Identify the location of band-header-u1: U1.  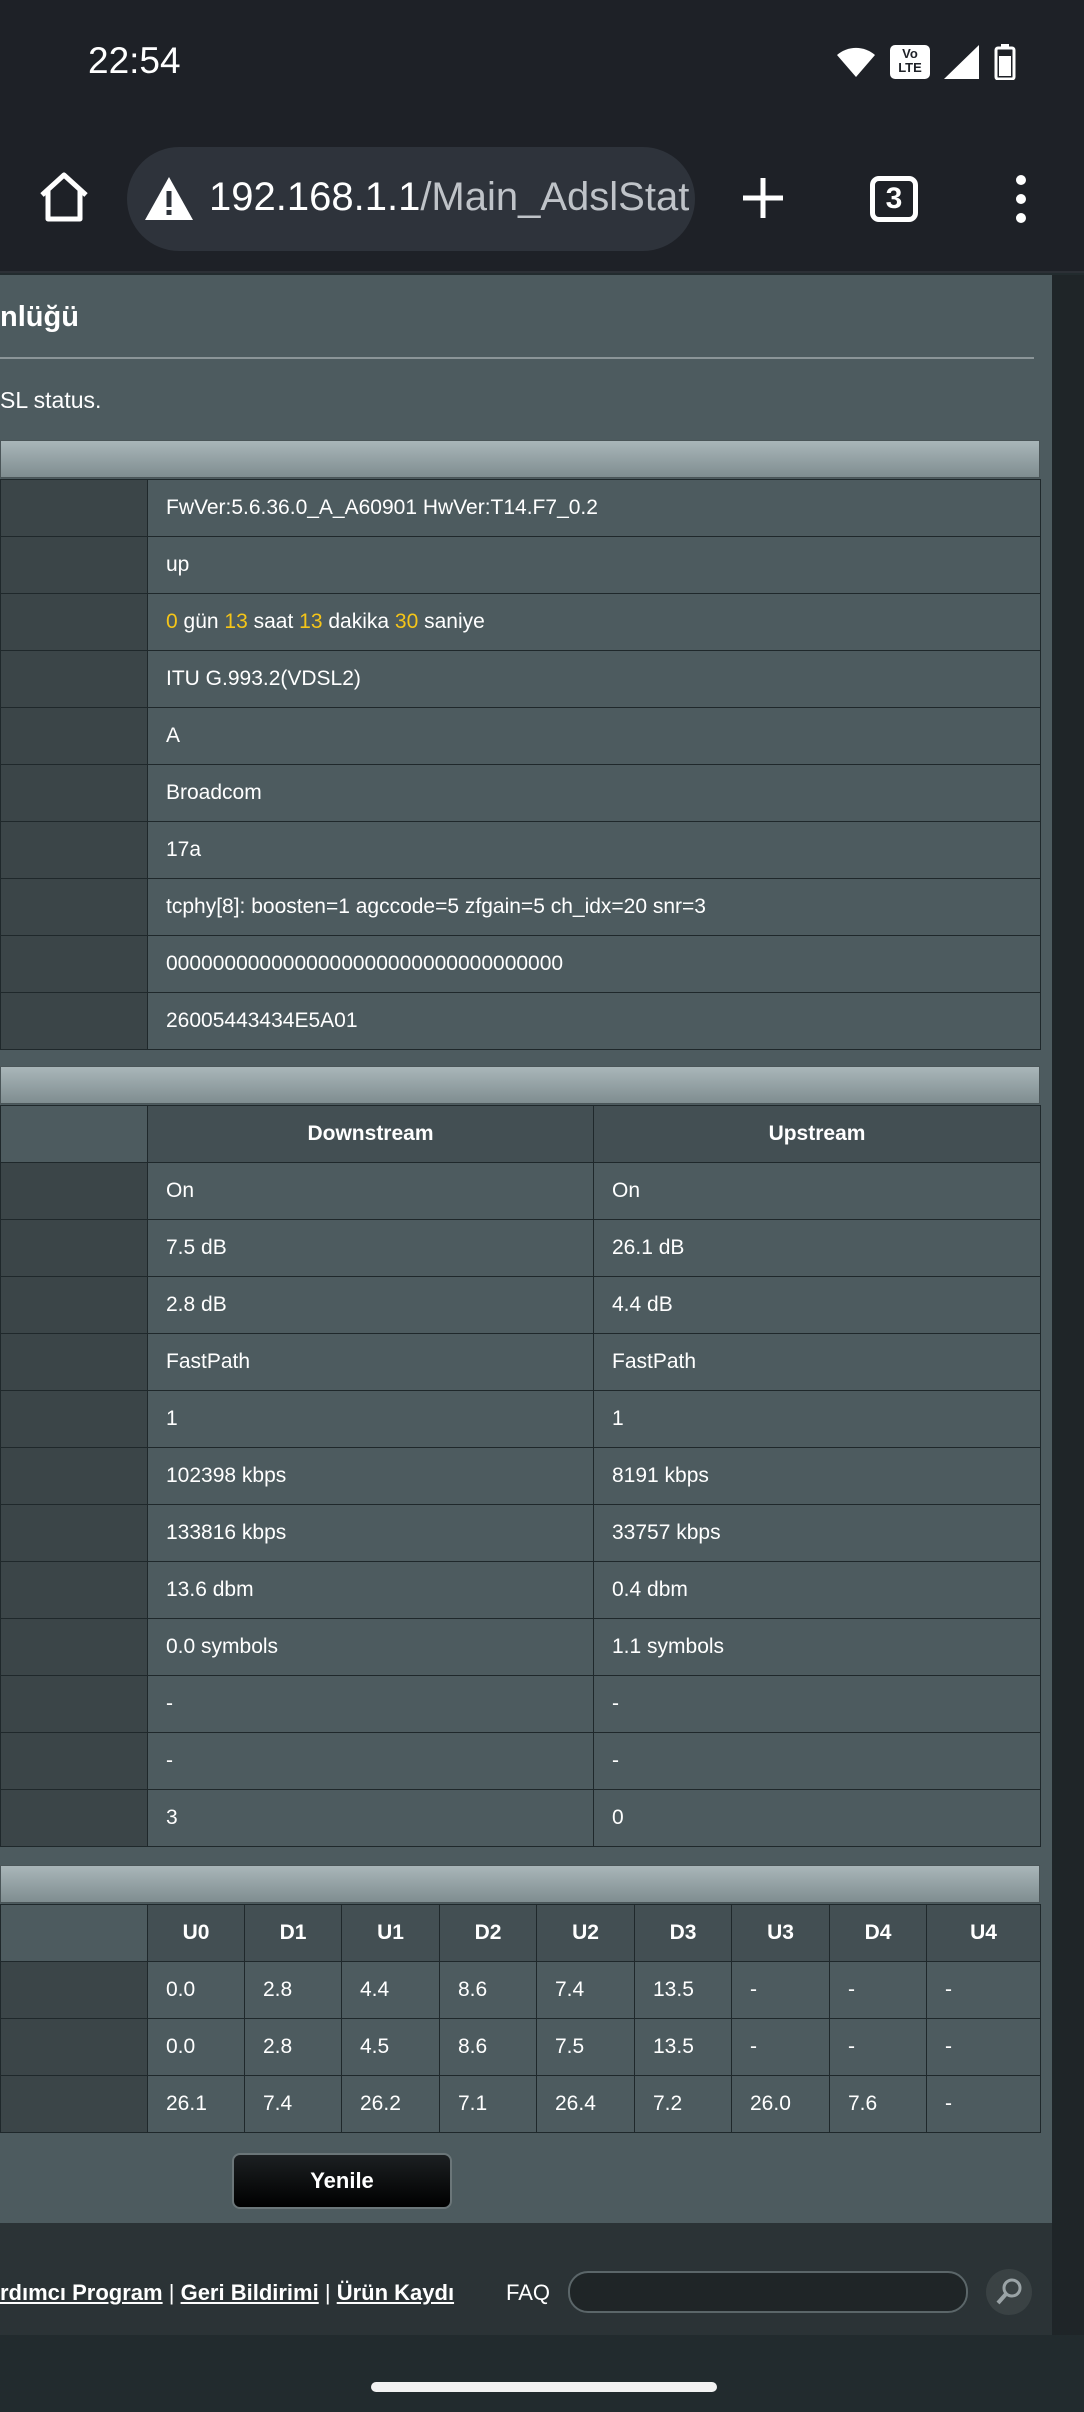
(390, 1933).